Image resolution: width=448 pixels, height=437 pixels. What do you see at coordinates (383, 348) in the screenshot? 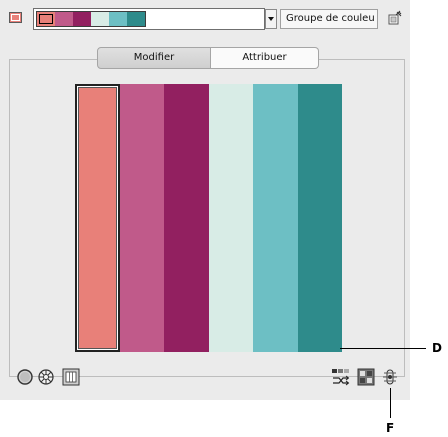
I see `callout-d-line` at bounding box center [383, 348].